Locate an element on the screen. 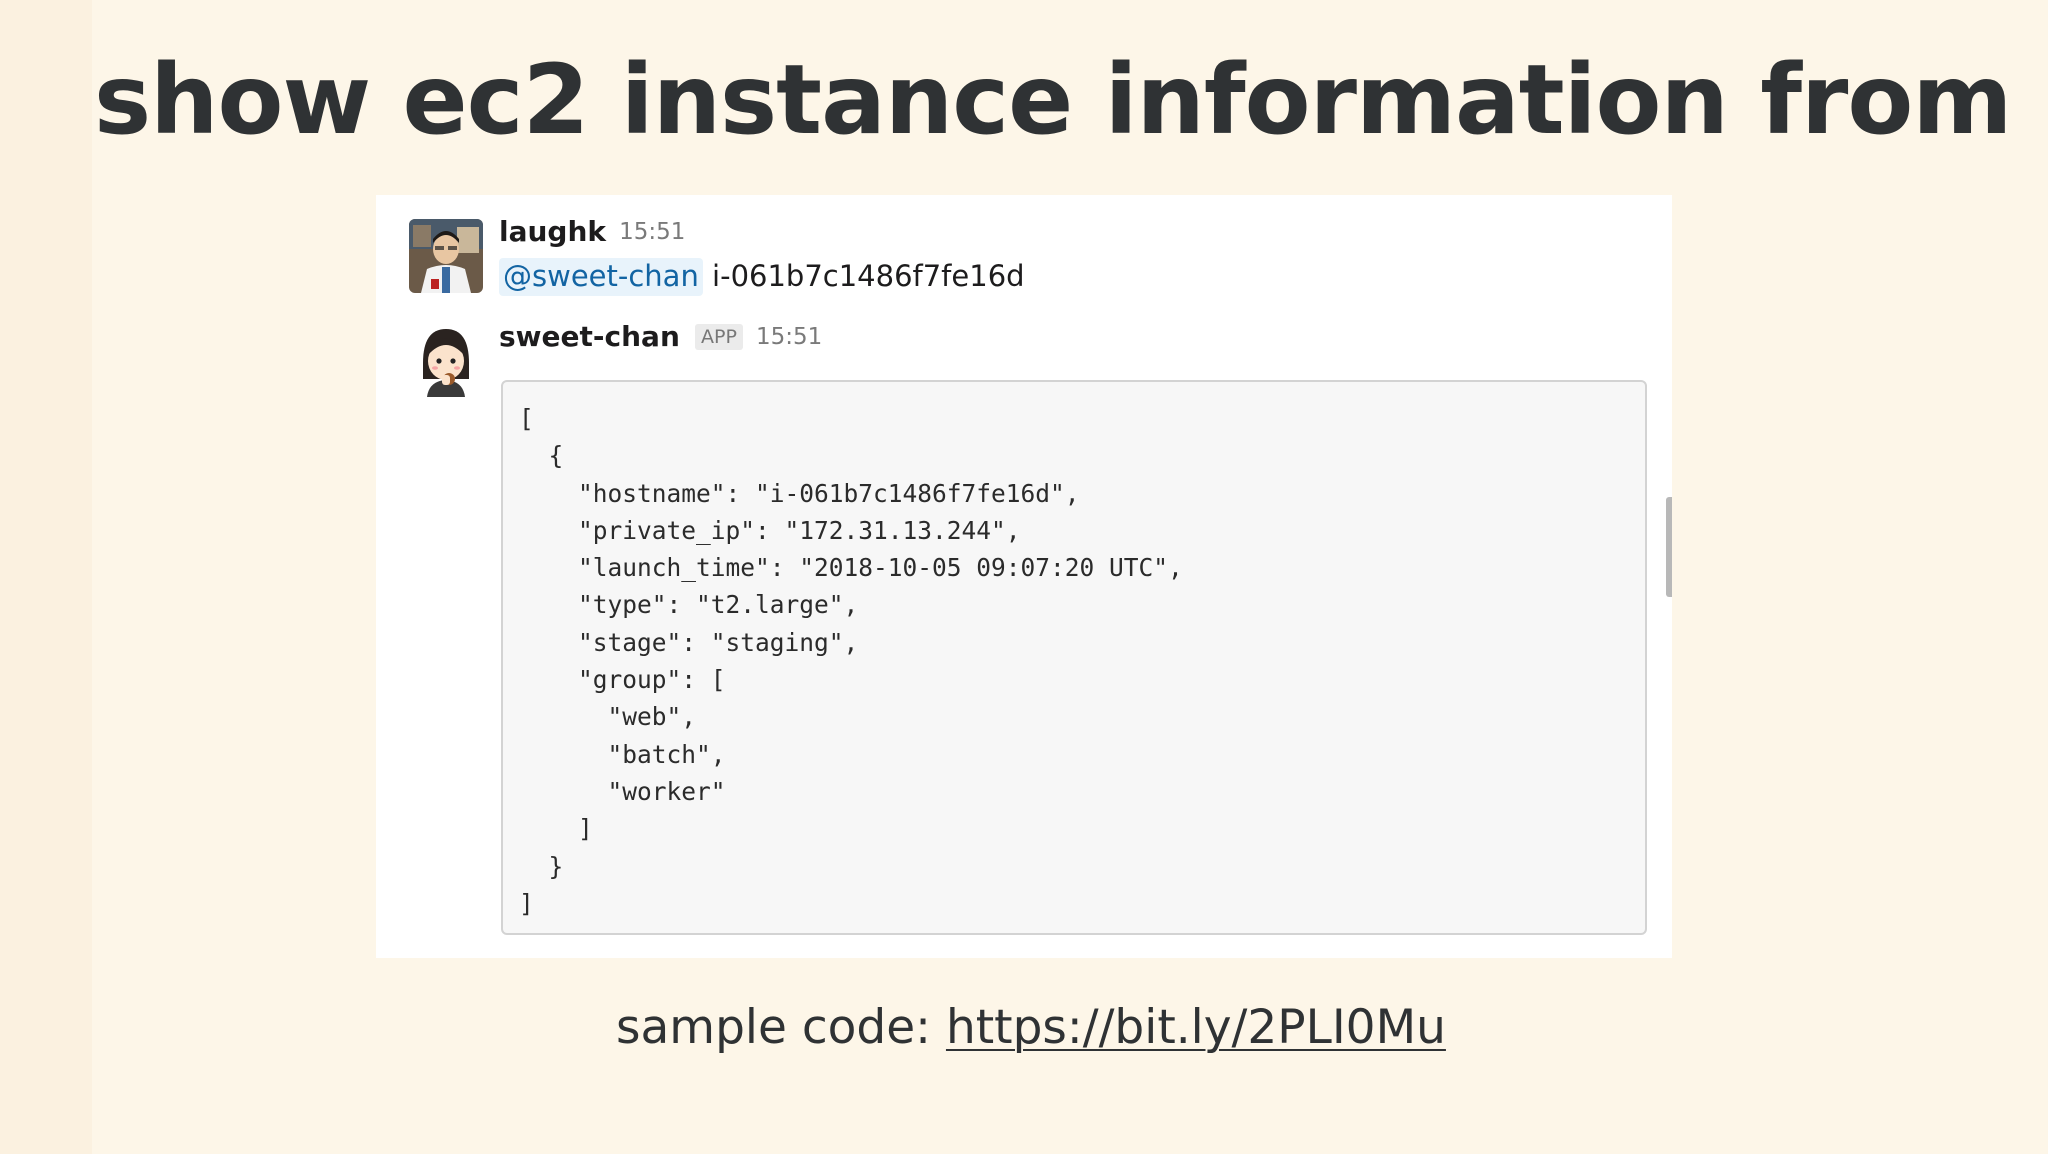  message-header: sweet-chan APP 15:51 is located at coordinates (660, 336).